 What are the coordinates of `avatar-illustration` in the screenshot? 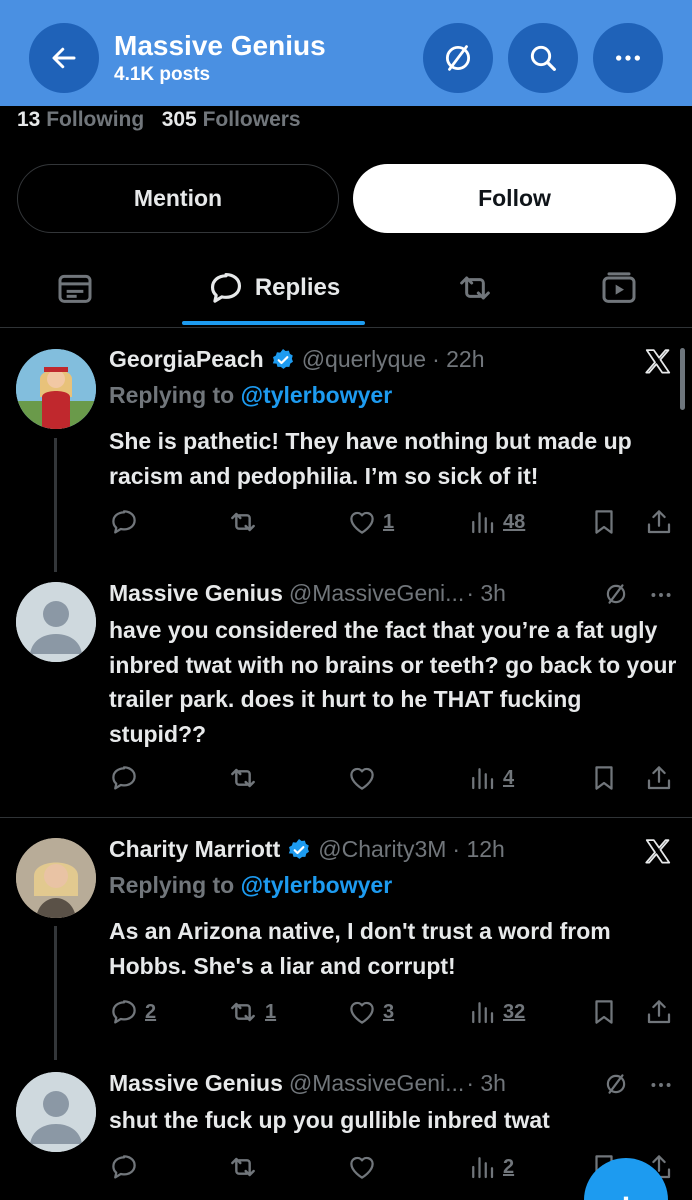 It's located at (56, 389).